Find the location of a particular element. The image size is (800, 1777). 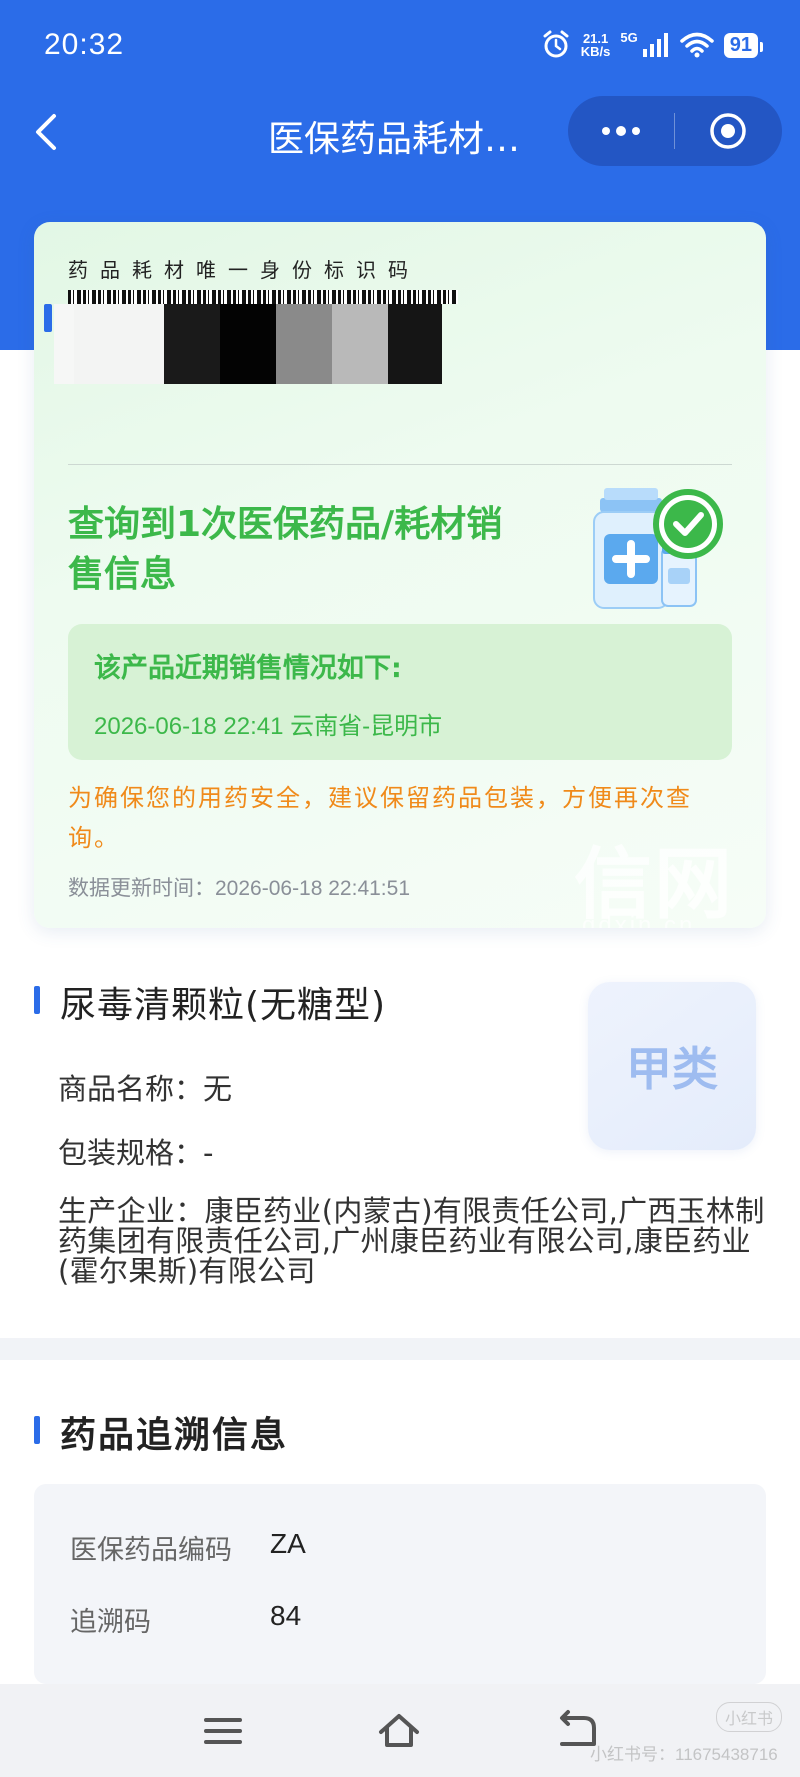

code-marker is located at coordinates (48, 318).